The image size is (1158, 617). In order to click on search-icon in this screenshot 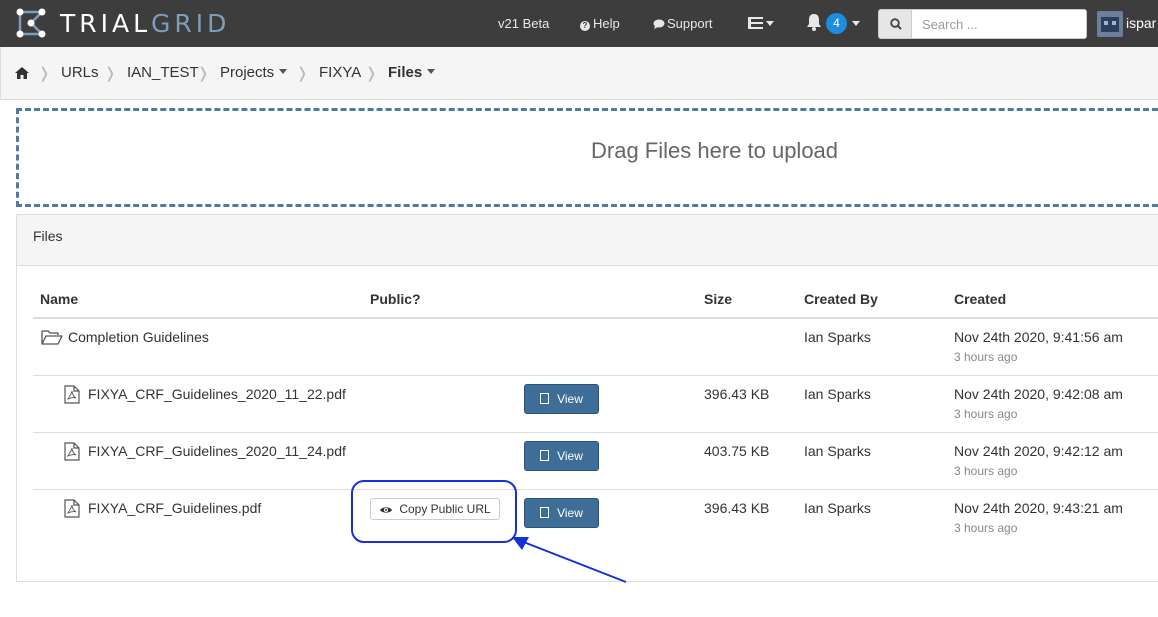, I will do `click(896, 24)`.